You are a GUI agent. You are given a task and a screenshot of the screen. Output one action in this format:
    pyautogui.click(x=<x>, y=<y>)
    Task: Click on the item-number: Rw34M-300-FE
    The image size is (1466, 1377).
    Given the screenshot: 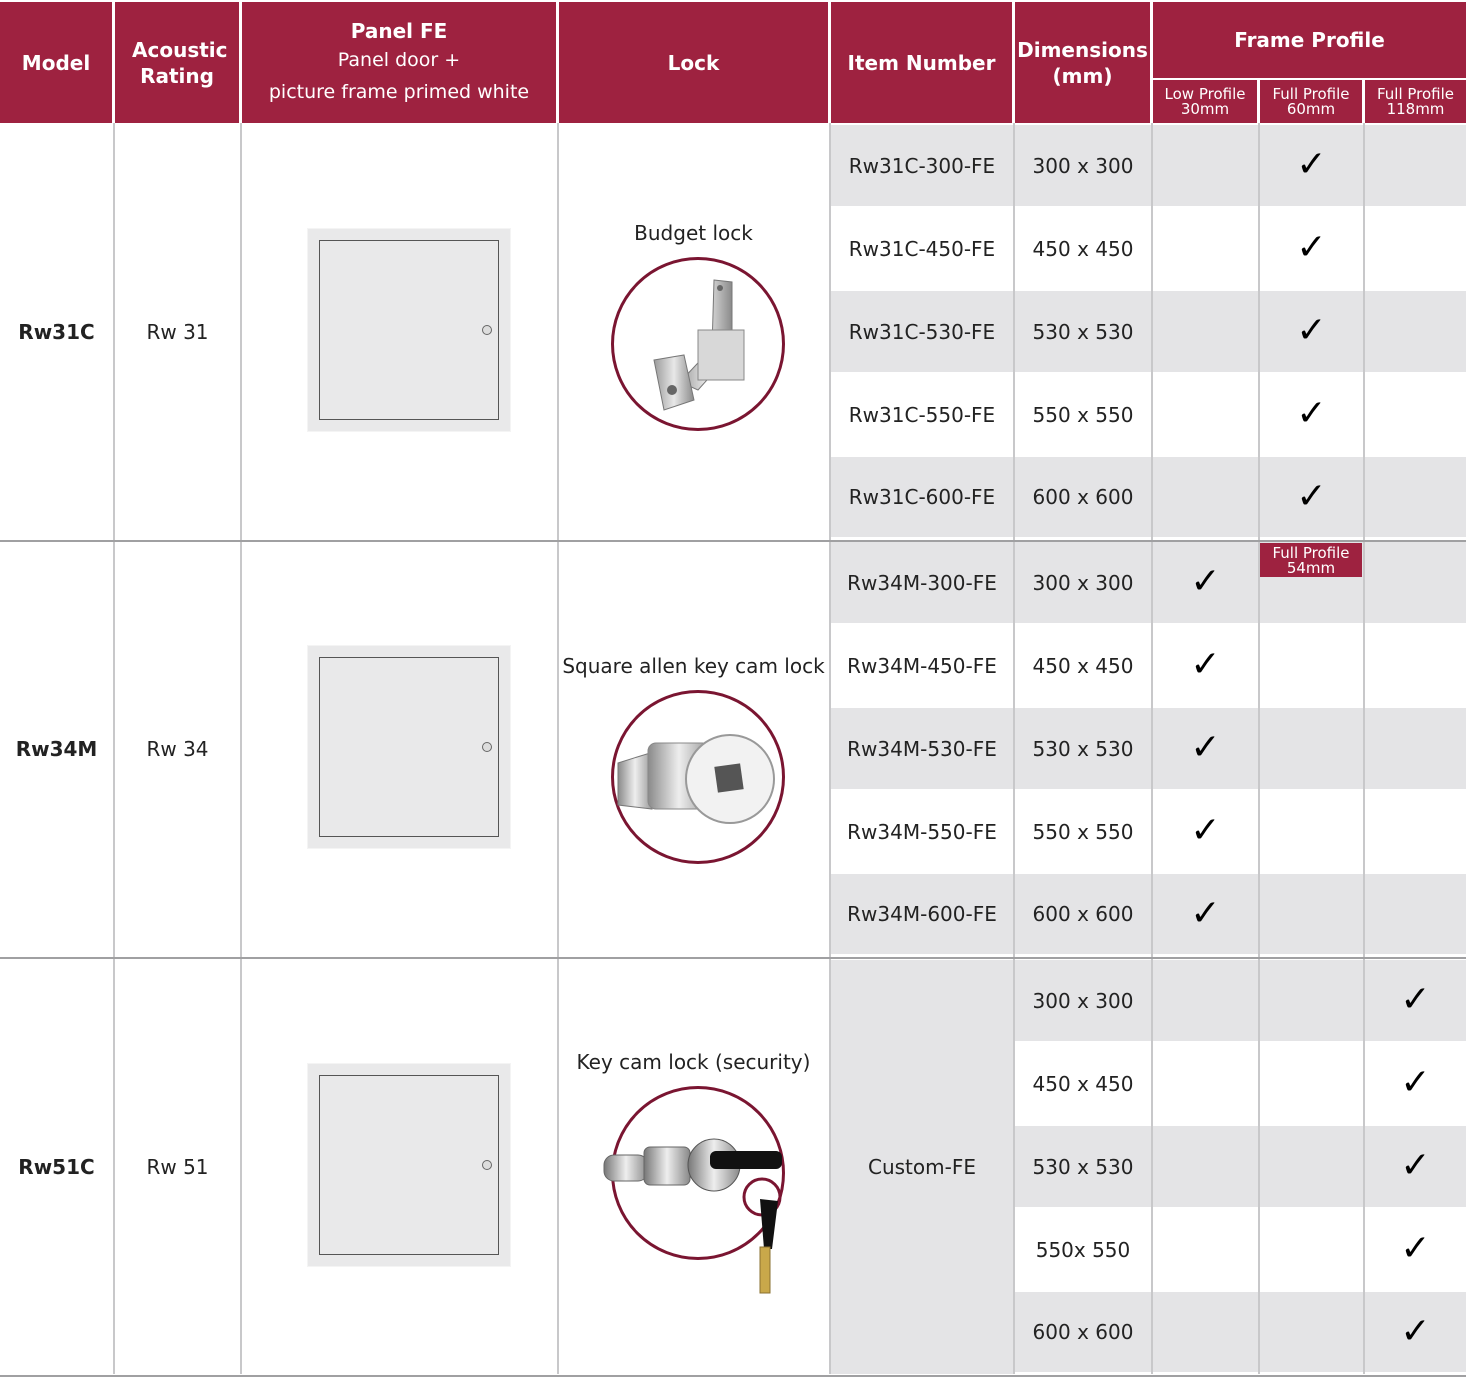 What is the action you would take?
    pyautogui.click(x=922, y=582)
    